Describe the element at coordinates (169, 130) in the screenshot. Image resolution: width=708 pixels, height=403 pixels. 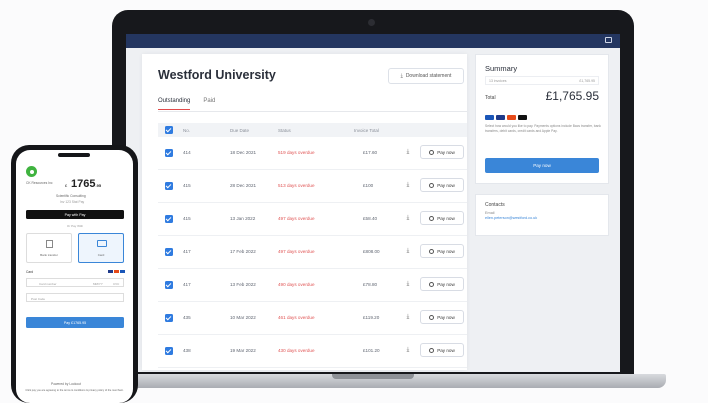
I see `select-all-checkbox` at that location.